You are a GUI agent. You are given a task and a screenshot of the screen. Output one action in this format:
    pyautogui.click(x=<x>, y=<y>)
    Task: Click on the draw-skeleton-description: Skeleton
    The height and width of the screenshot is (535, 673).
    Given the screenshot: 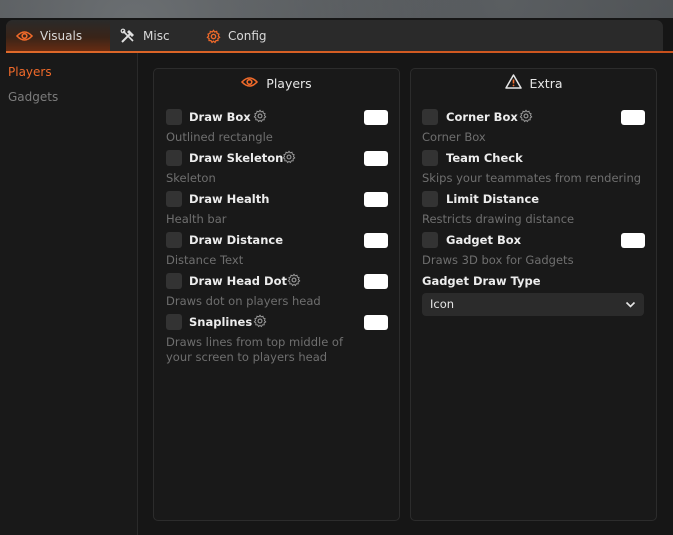 What is the action you would take?
    pyautogui.click(x=191, y=178)
    